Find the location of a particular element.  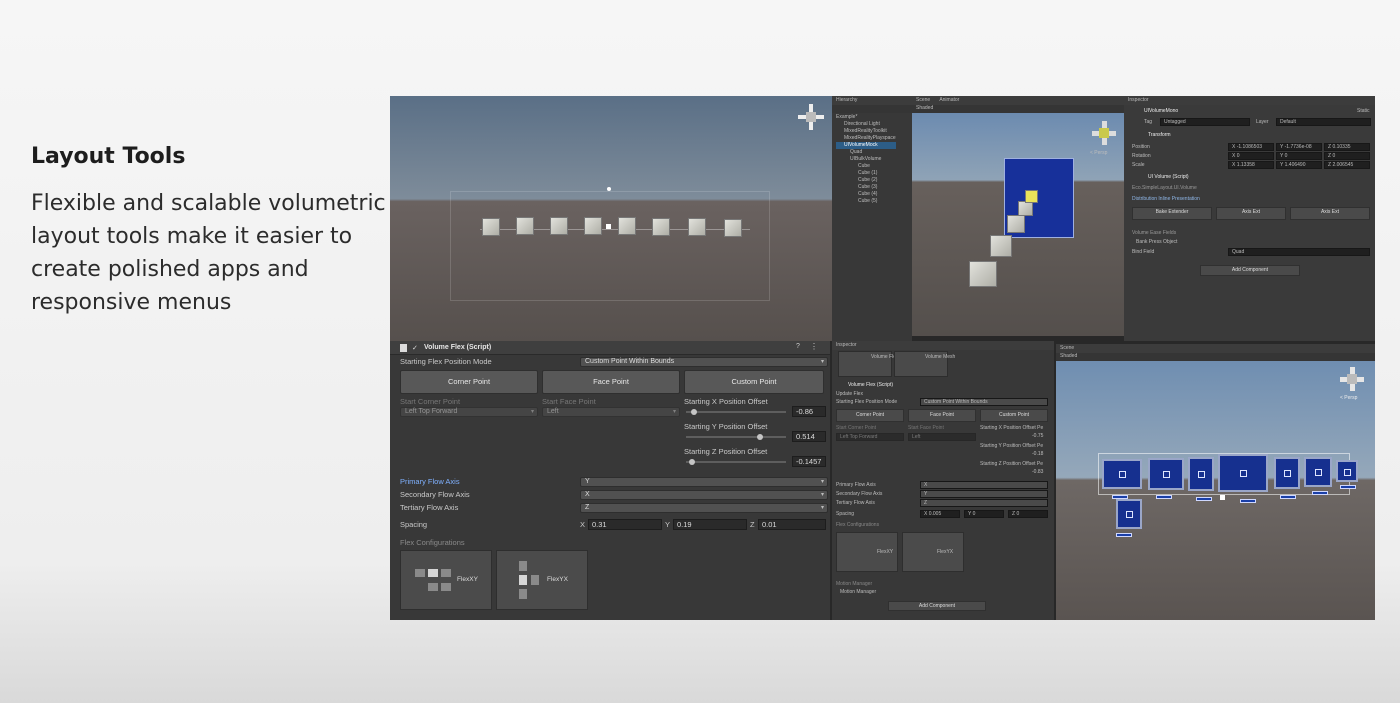

y-offset-field: 0.514 is located at coordinates (809, 436).